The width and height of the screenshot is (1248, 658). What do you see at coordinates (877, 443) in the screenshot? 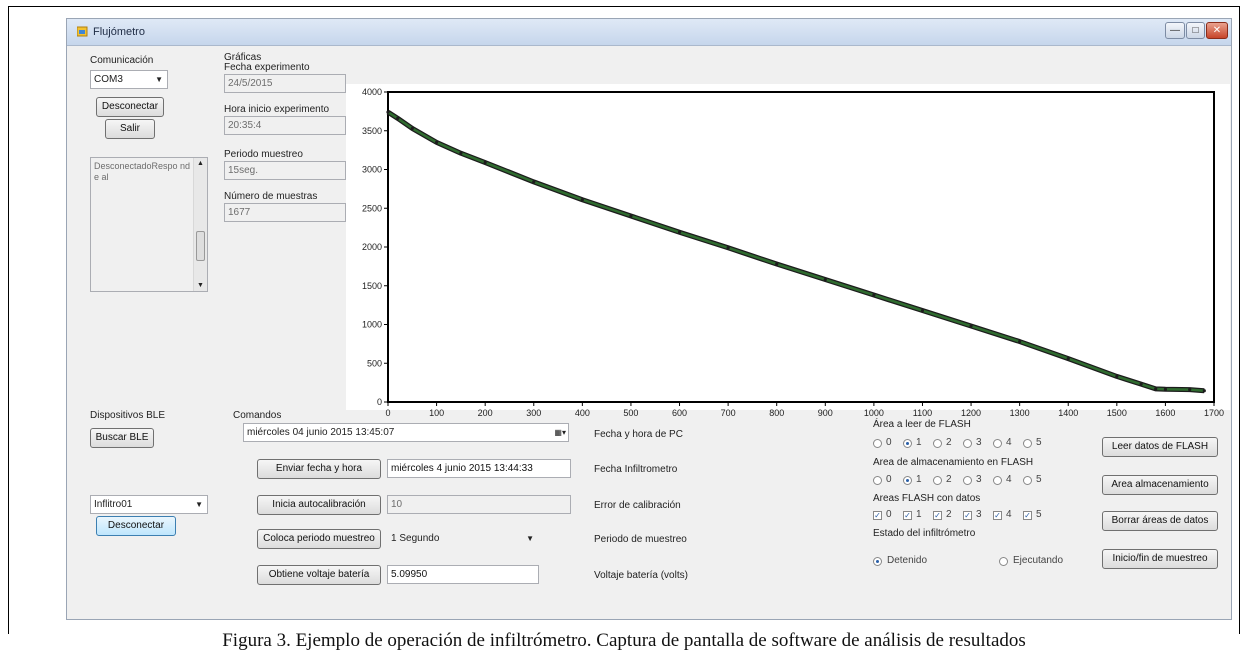
I see `flash-read-0-radio` at bounding box center [877, 443].